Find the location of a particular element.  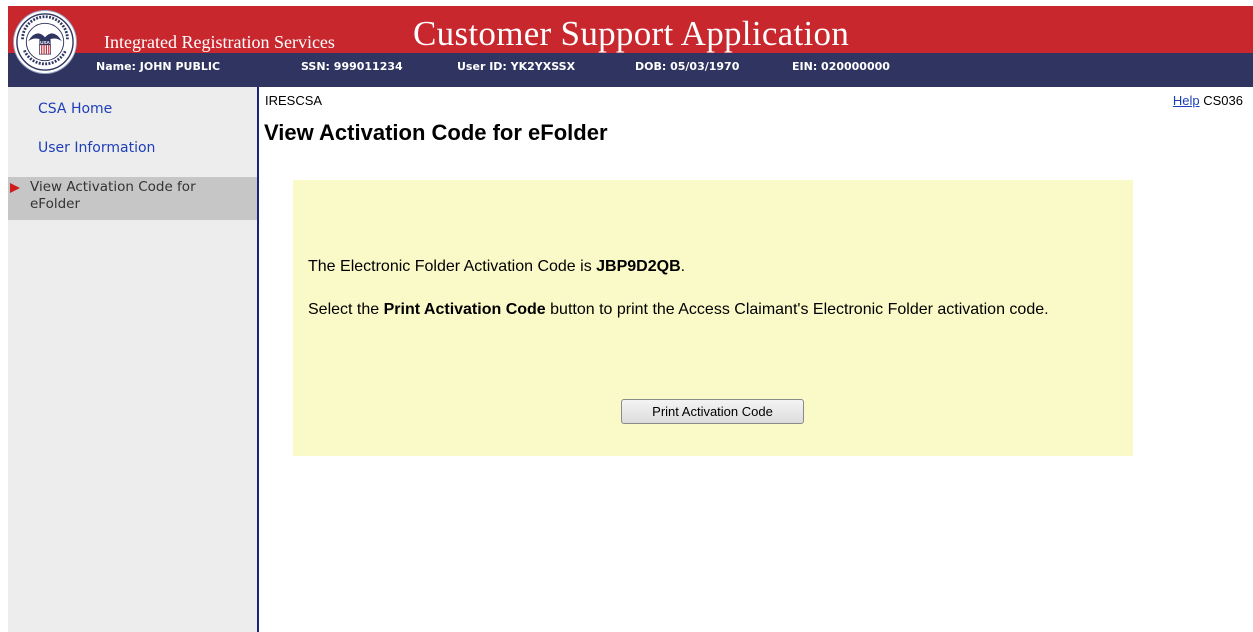

svg-text: USA is located at coordinates (45, 42).